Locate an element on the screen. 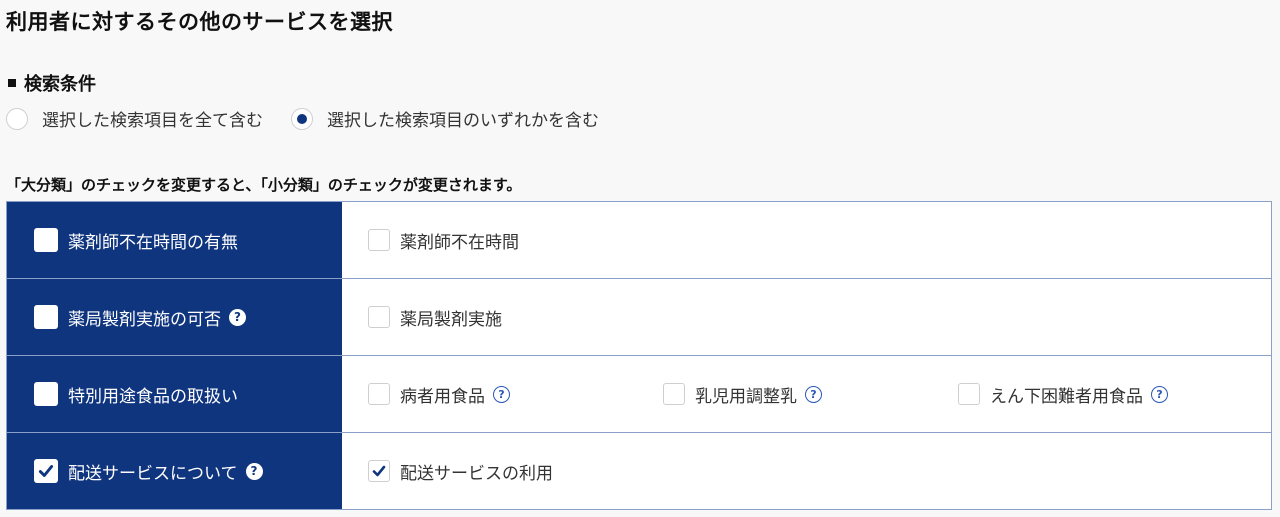 The image size is (1280, 517). category-cell: 薬剤師不在時間の有無 is located at coordinates (174, 240).